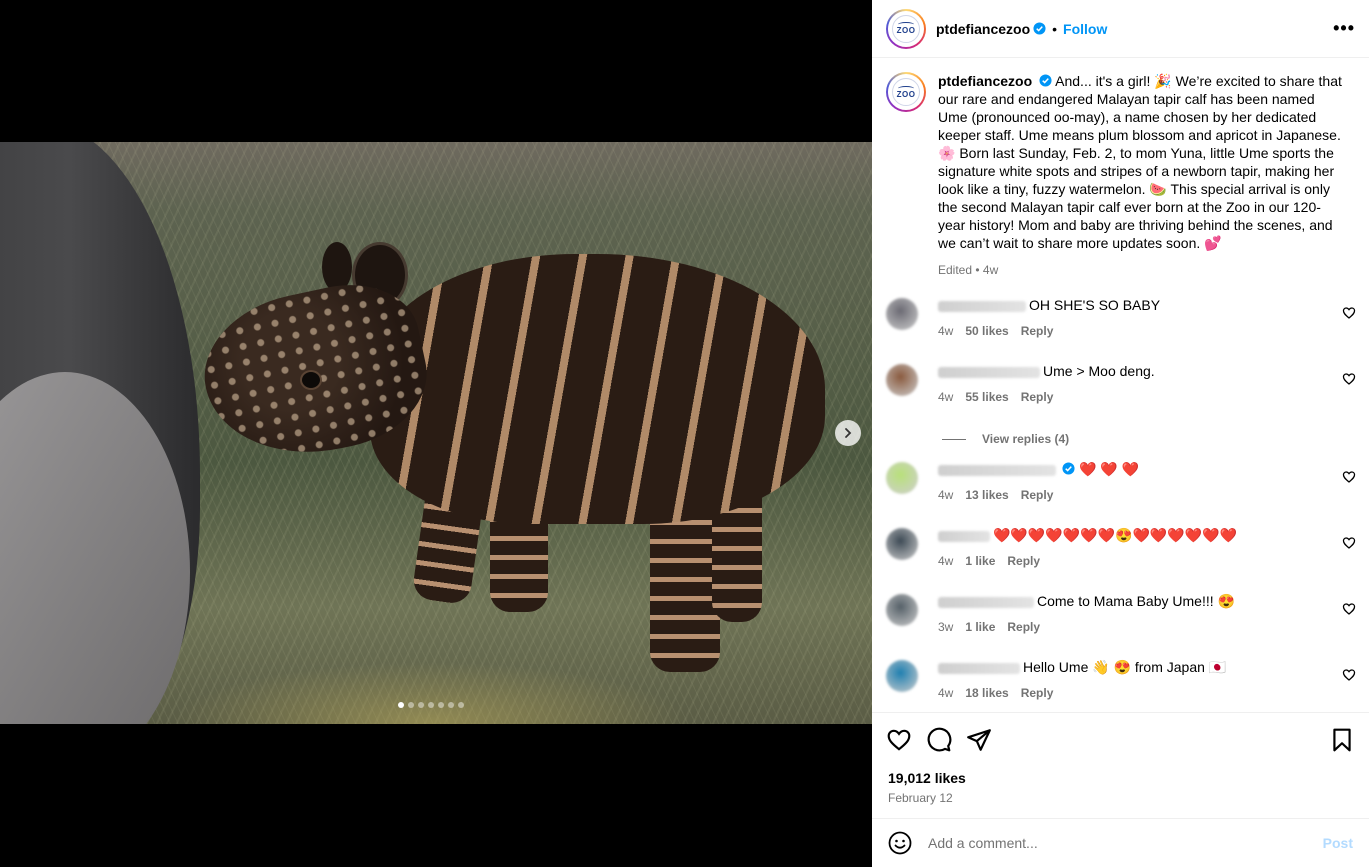  Describe the element at coordinates (1120, 758) in the screenshot. I see `action-bar: 19,012 likes February 12` at that location.